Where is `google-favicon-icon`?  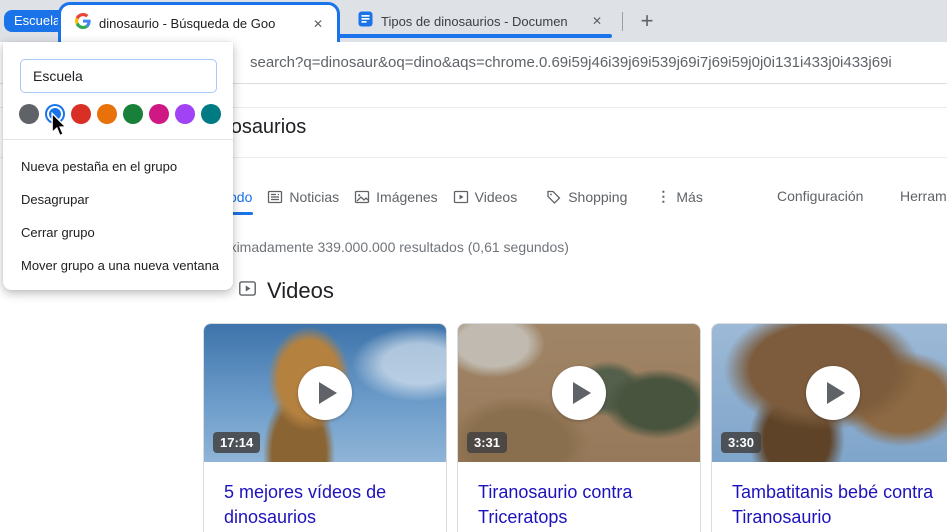
google-favicon-icon is located at coordinates (83, 23).